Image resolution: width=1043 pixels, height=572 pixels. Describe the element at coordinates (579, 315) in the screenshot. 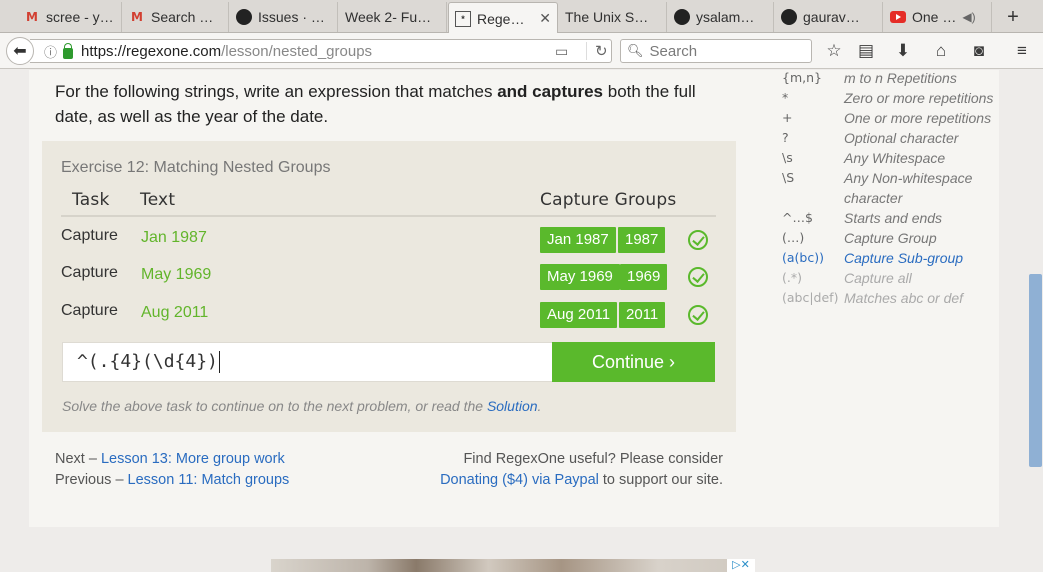

I see `capture-group-badge: Aug 2011` at that location.